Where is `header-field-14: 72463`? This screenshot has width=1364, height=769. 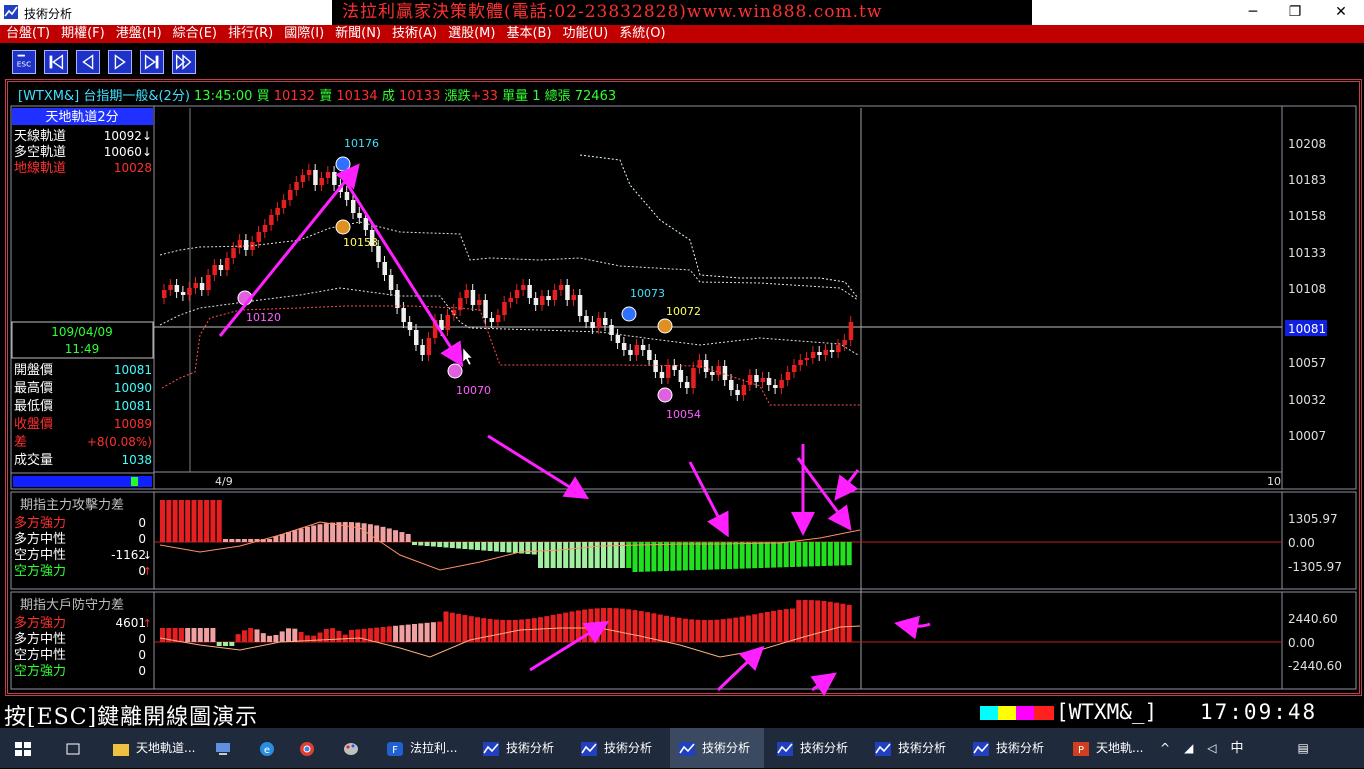
header-field-14: 72463 is located at coordinates (595, 96).